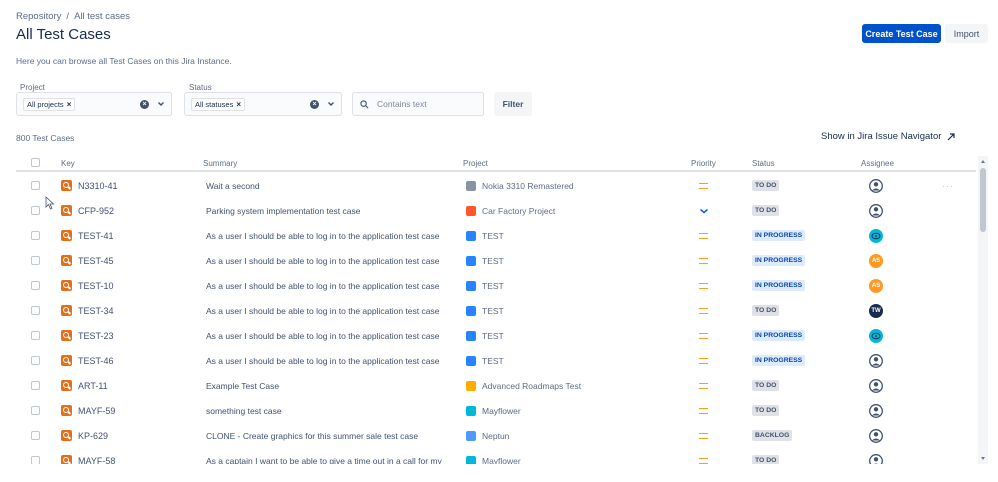 This screenshot has height=482, width=998. I want to click on more-horizontal-icon: ···, so click(948, 186).